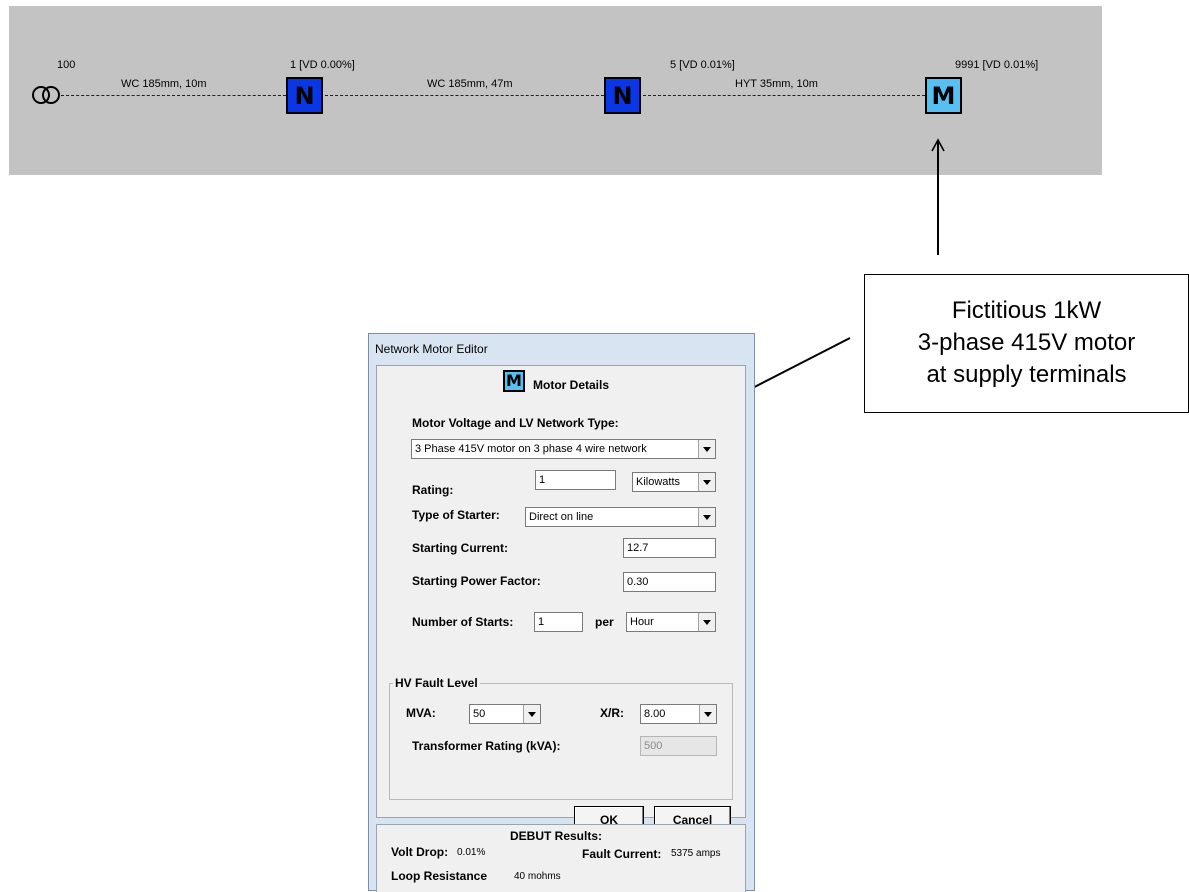 The width and height of the screenshot is (1189, 892). I want to click on dialog-title: Network Motor Editor, so click(431, 349).